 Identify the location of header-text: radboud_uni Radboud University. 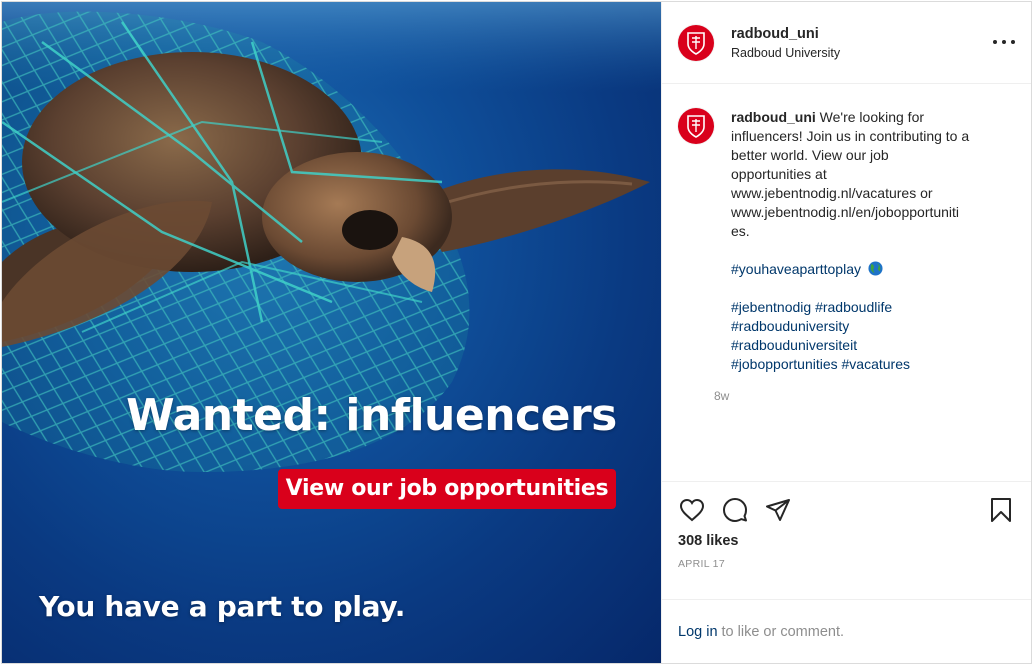
(785, 43).